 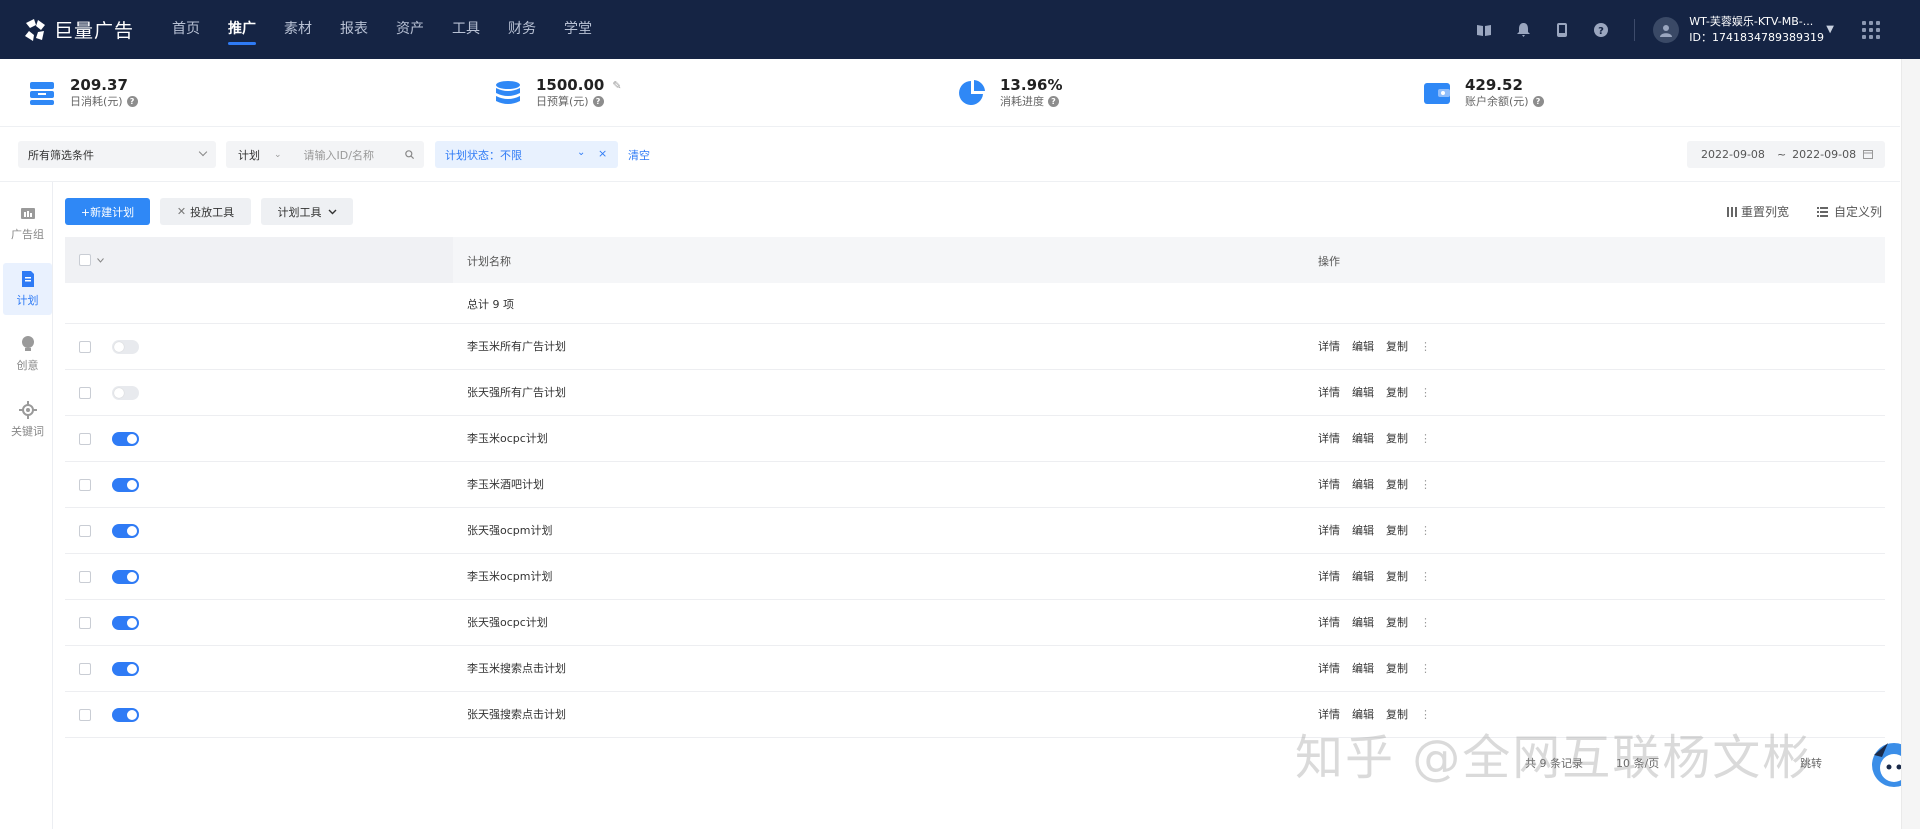 What do you see at coordinates (205, 211) in the screenshot?
I see `delivery-tool-button: ✕ 投放工具` at bounding box center [205, 211].